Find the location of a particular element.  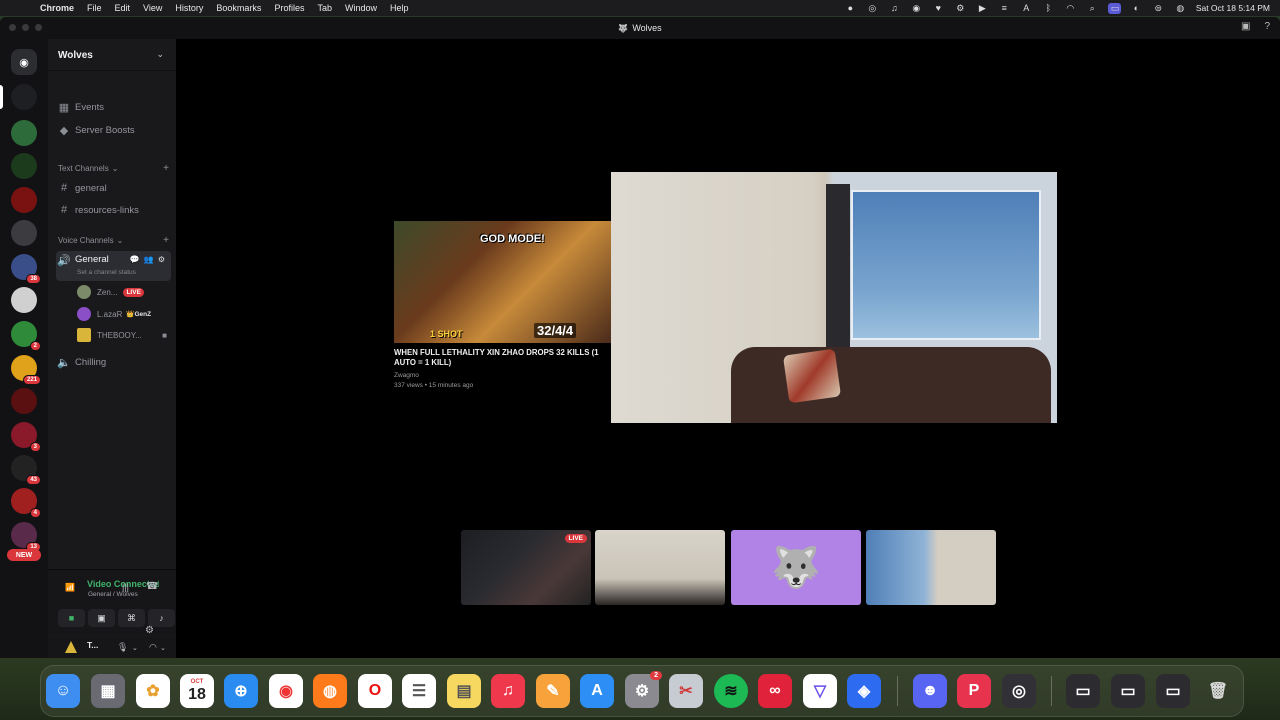

server-boosts-link: ◆ Server Boosts is located at coordinates (113, 130).